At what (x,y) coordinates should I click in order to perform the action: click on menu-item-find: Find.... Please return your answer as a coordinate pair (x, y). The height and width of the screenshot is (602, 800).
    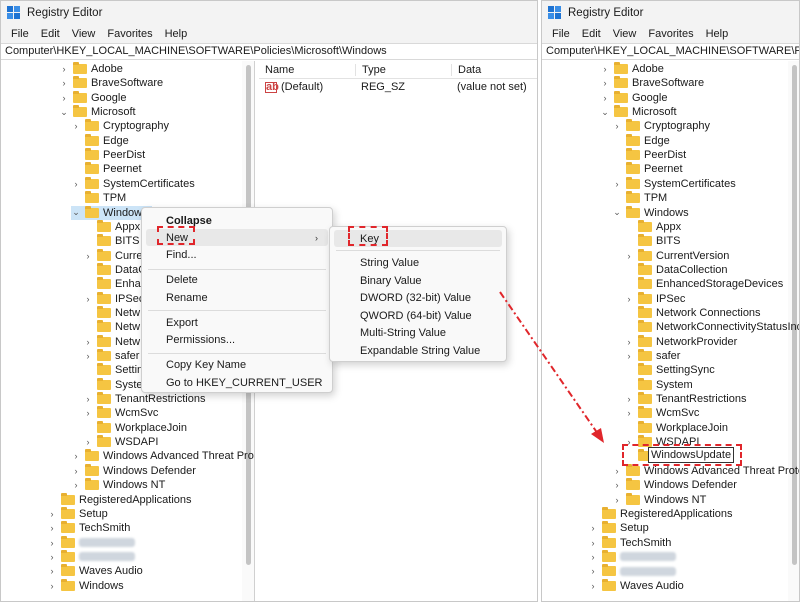
    Looking at the image, I should click on (237, 254).